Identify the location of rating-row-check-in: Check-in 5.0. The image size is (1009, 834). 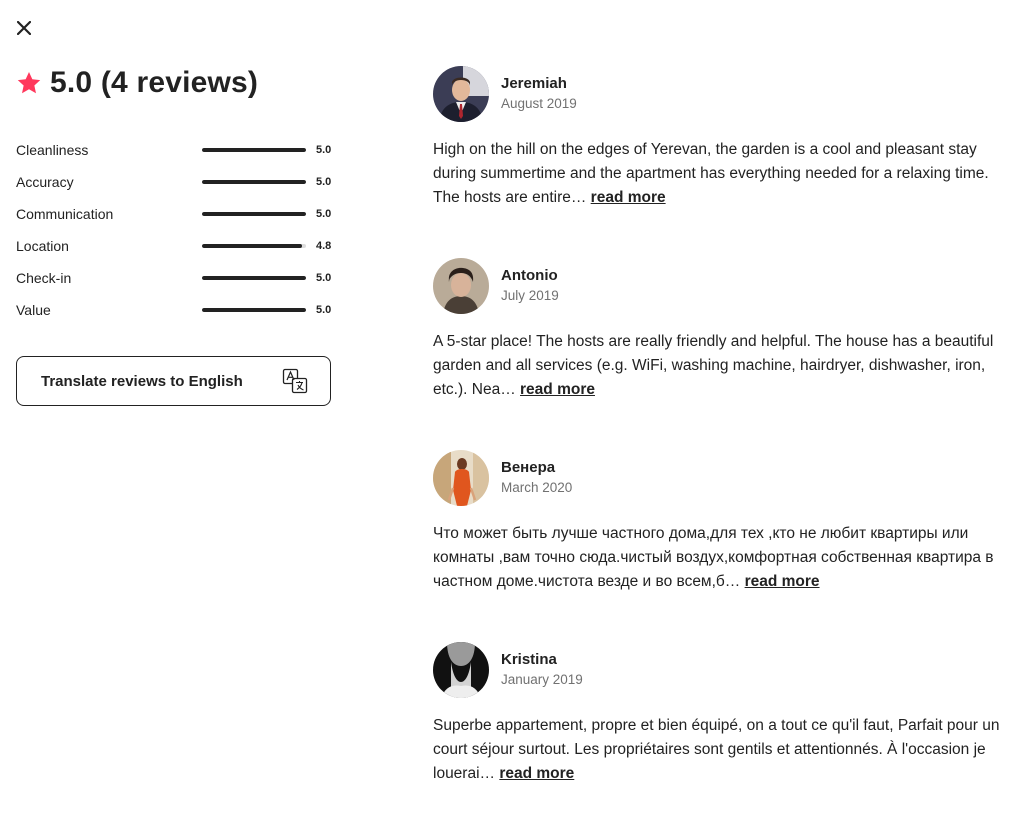
(176, 278).